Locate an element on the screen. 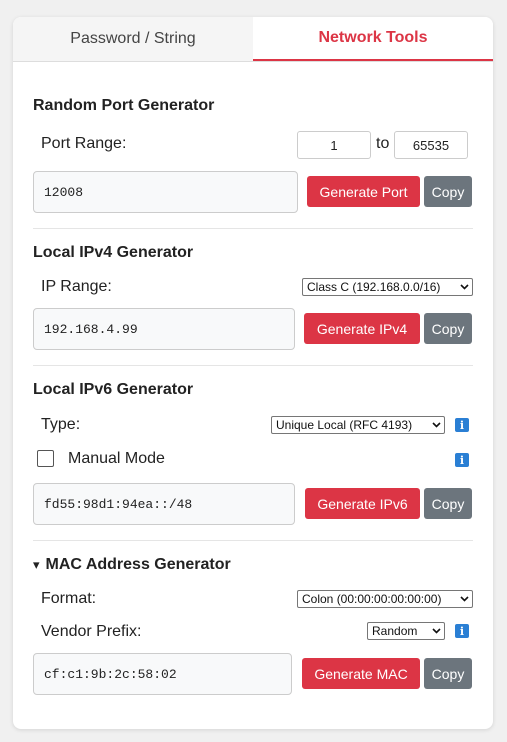  ip-range-label: IP Range: is located at coordinates (76, 286).